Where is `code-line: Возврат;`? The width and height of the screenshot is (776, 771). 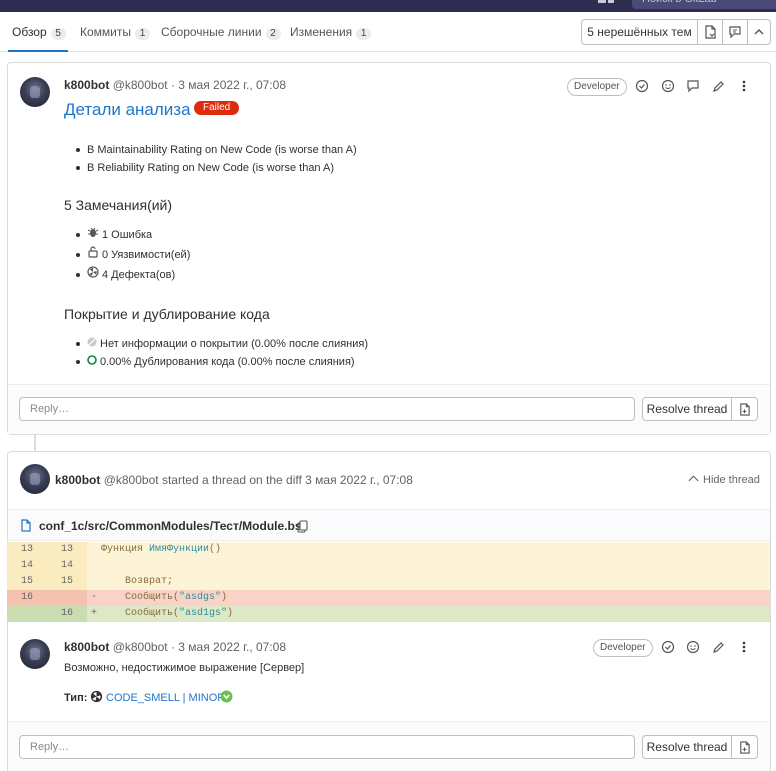
code-line: Возврат; is located at coordinates (137, 582).